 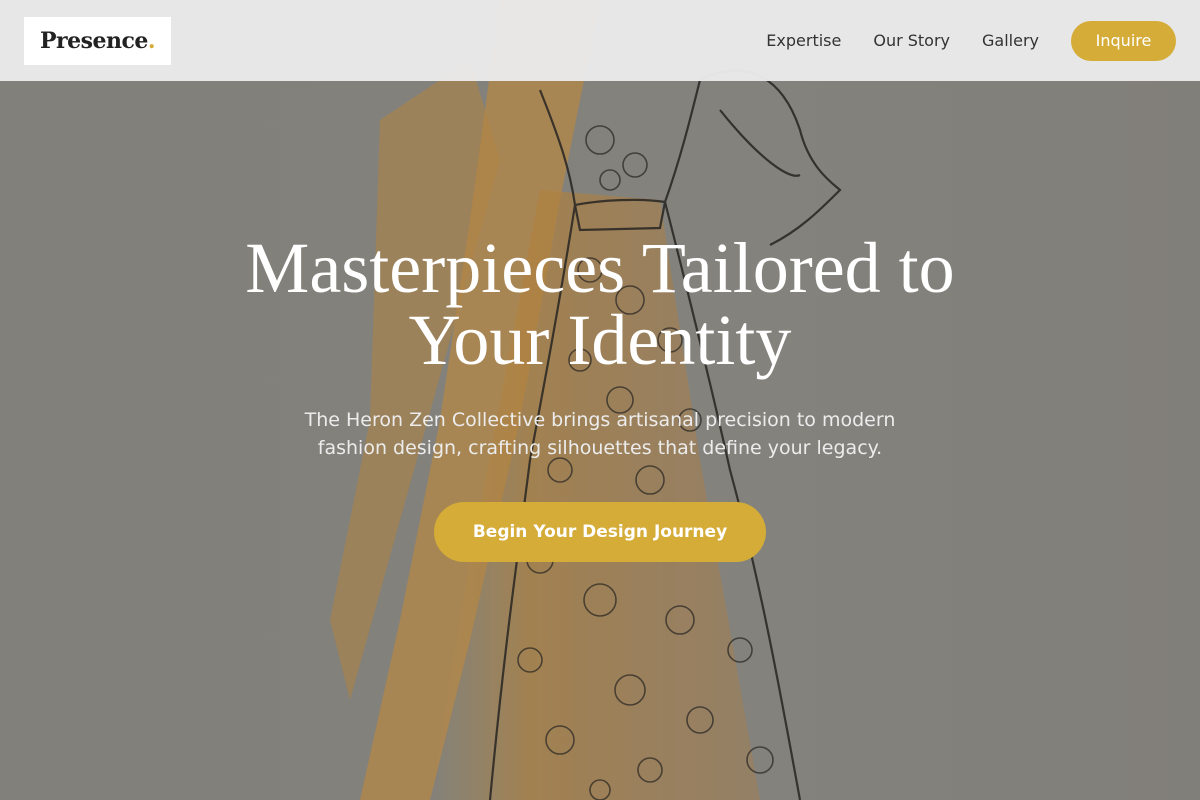 I want to click on nav-link-expertise: Expertise, so click(x=803, y=40).